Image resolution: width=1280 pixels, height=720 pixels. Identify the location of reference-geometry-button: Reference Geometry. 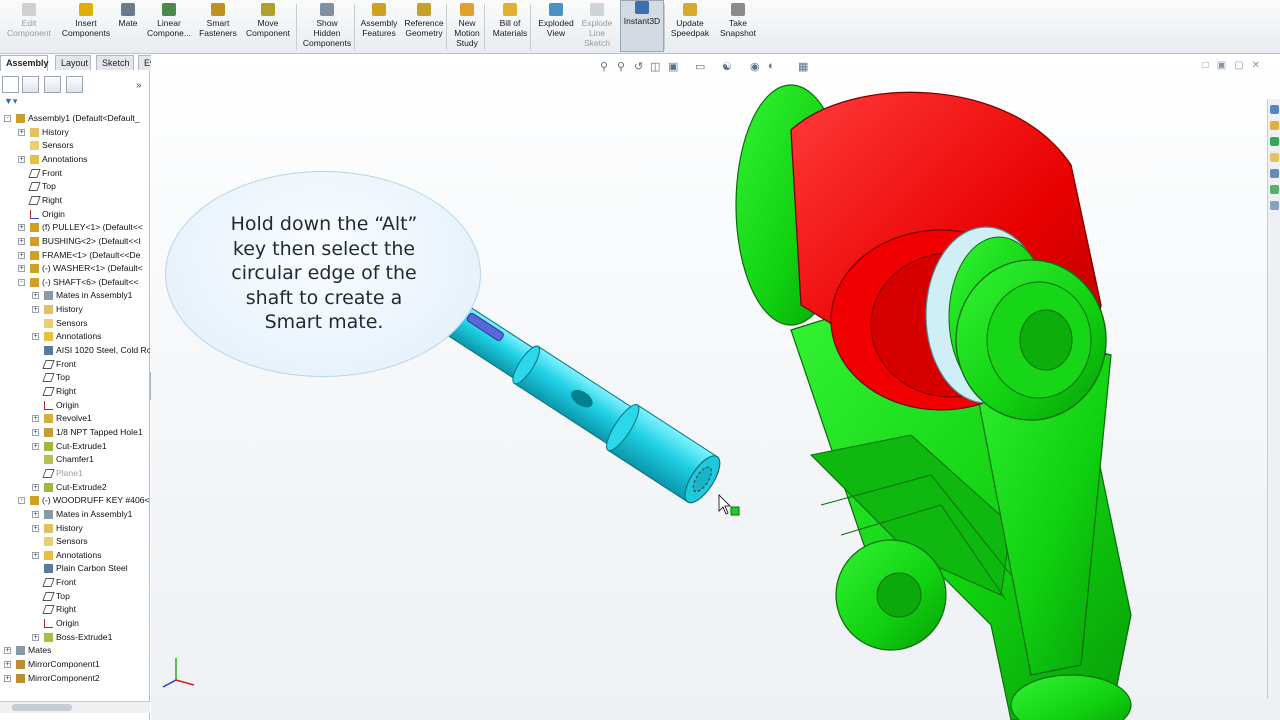
(424, 28).